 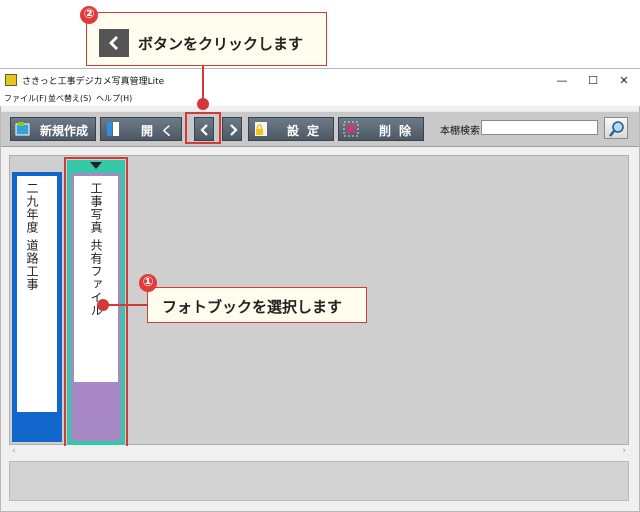 I want to click on back-button-illustration, so click(x=114, y=43).